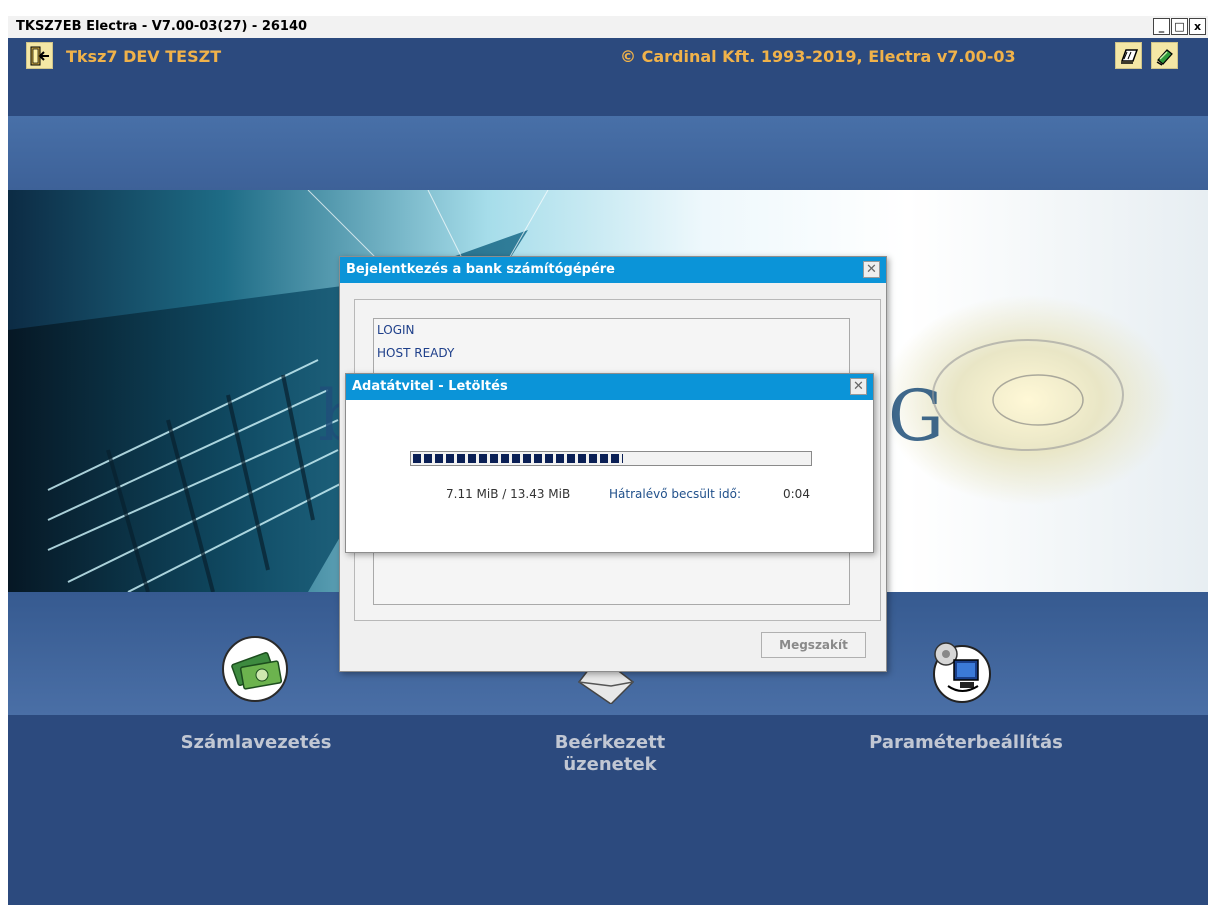 The image size is (1212, 905). What do you see at coordinates (1164, 55) in the screenshot?
I see `help-book-icon` at bounding box center [1164, 55].